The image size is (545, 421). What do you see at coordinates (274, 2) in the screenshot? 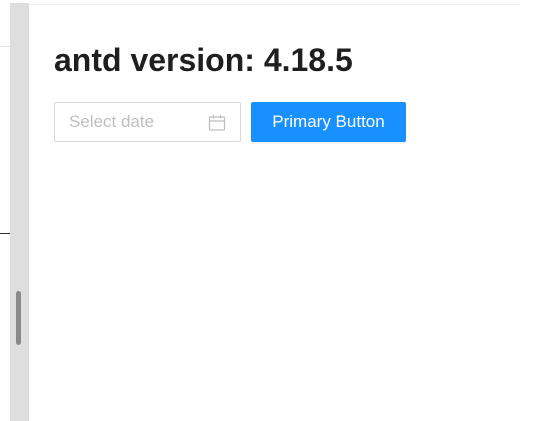
I see `preview-top-edge` at bounding box center [274, 2].